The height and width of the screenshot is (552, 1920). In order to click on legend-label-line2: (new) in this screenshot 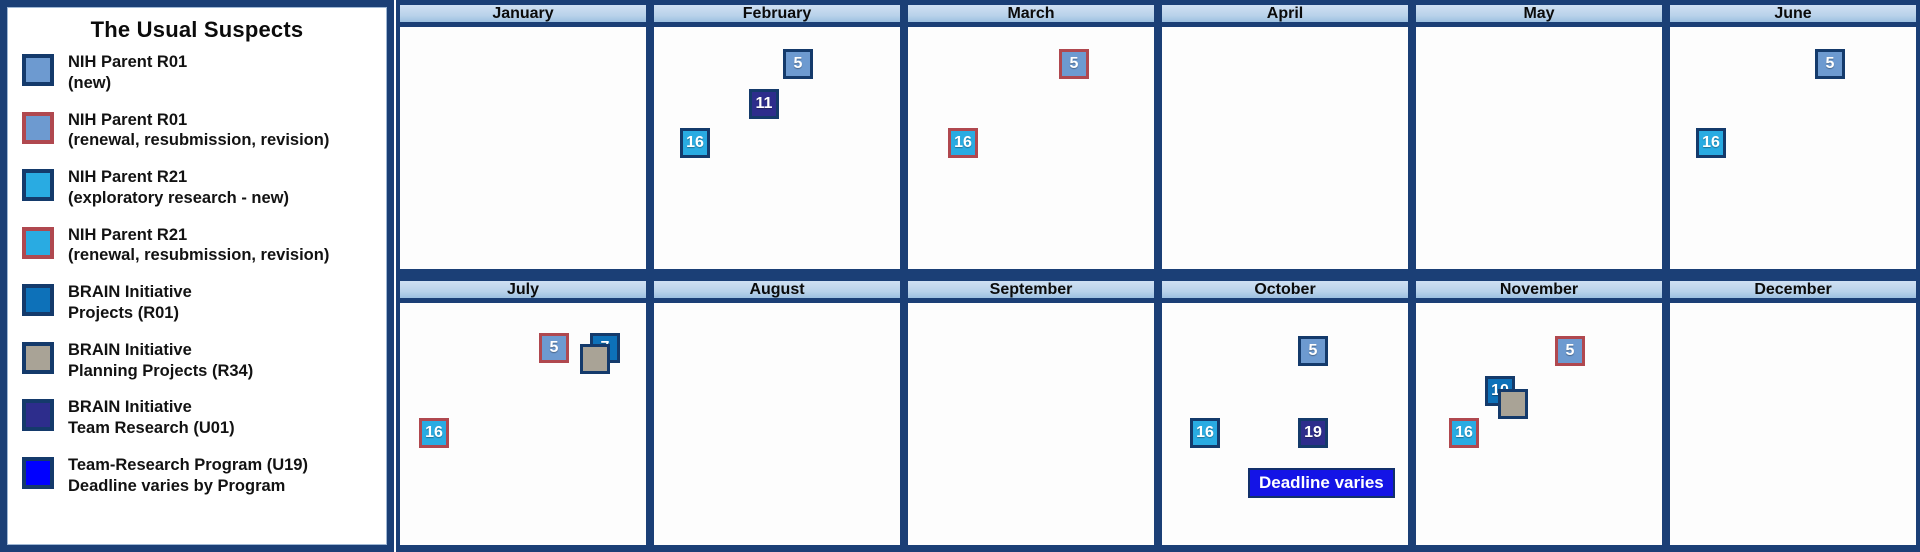, I will do `click(90, 82)`.